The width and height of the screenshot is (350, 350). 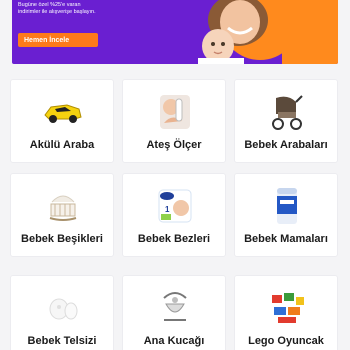 What do you see at coordinates (220, 32) in the screenshot?
I see `mother-baby-photo` at bounding box center [220, 32].